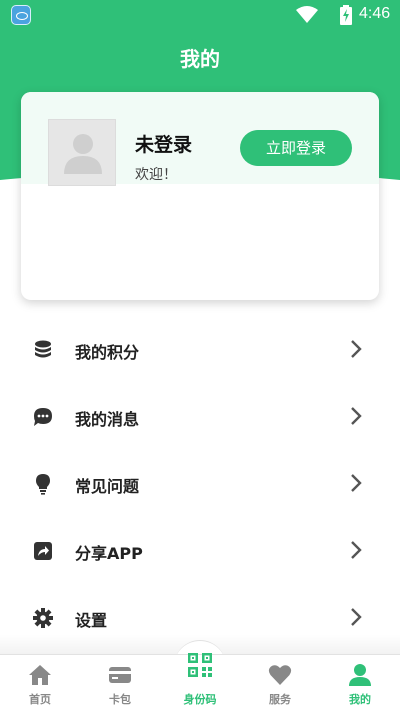 This screenshot has height=710, width=400. Describe the element at coordinates (200, 348) in the screenshot. I see `menu-item-points: 我的积分` at that location.